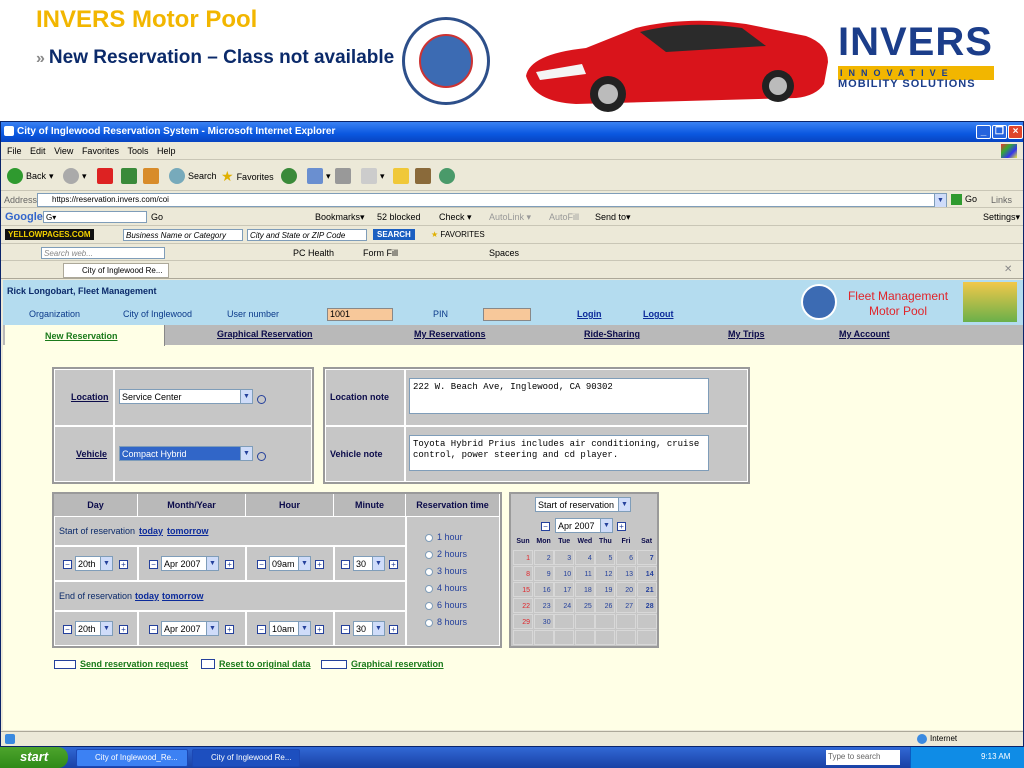  Describe the element at coordinates (137, 151) in the screenshot. I see `menu-tools: Tools` at that location.